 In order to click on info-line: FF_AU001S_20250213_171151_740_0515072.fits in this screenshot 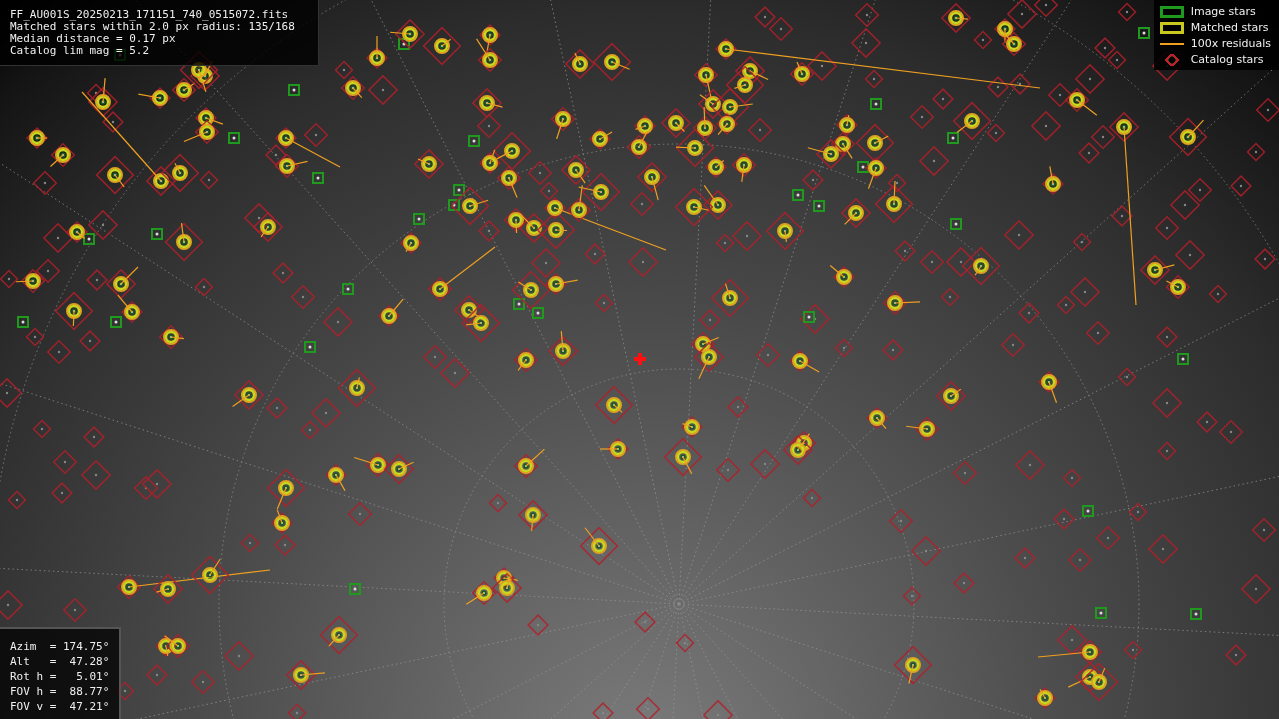, I will do `click(150, 15)`.